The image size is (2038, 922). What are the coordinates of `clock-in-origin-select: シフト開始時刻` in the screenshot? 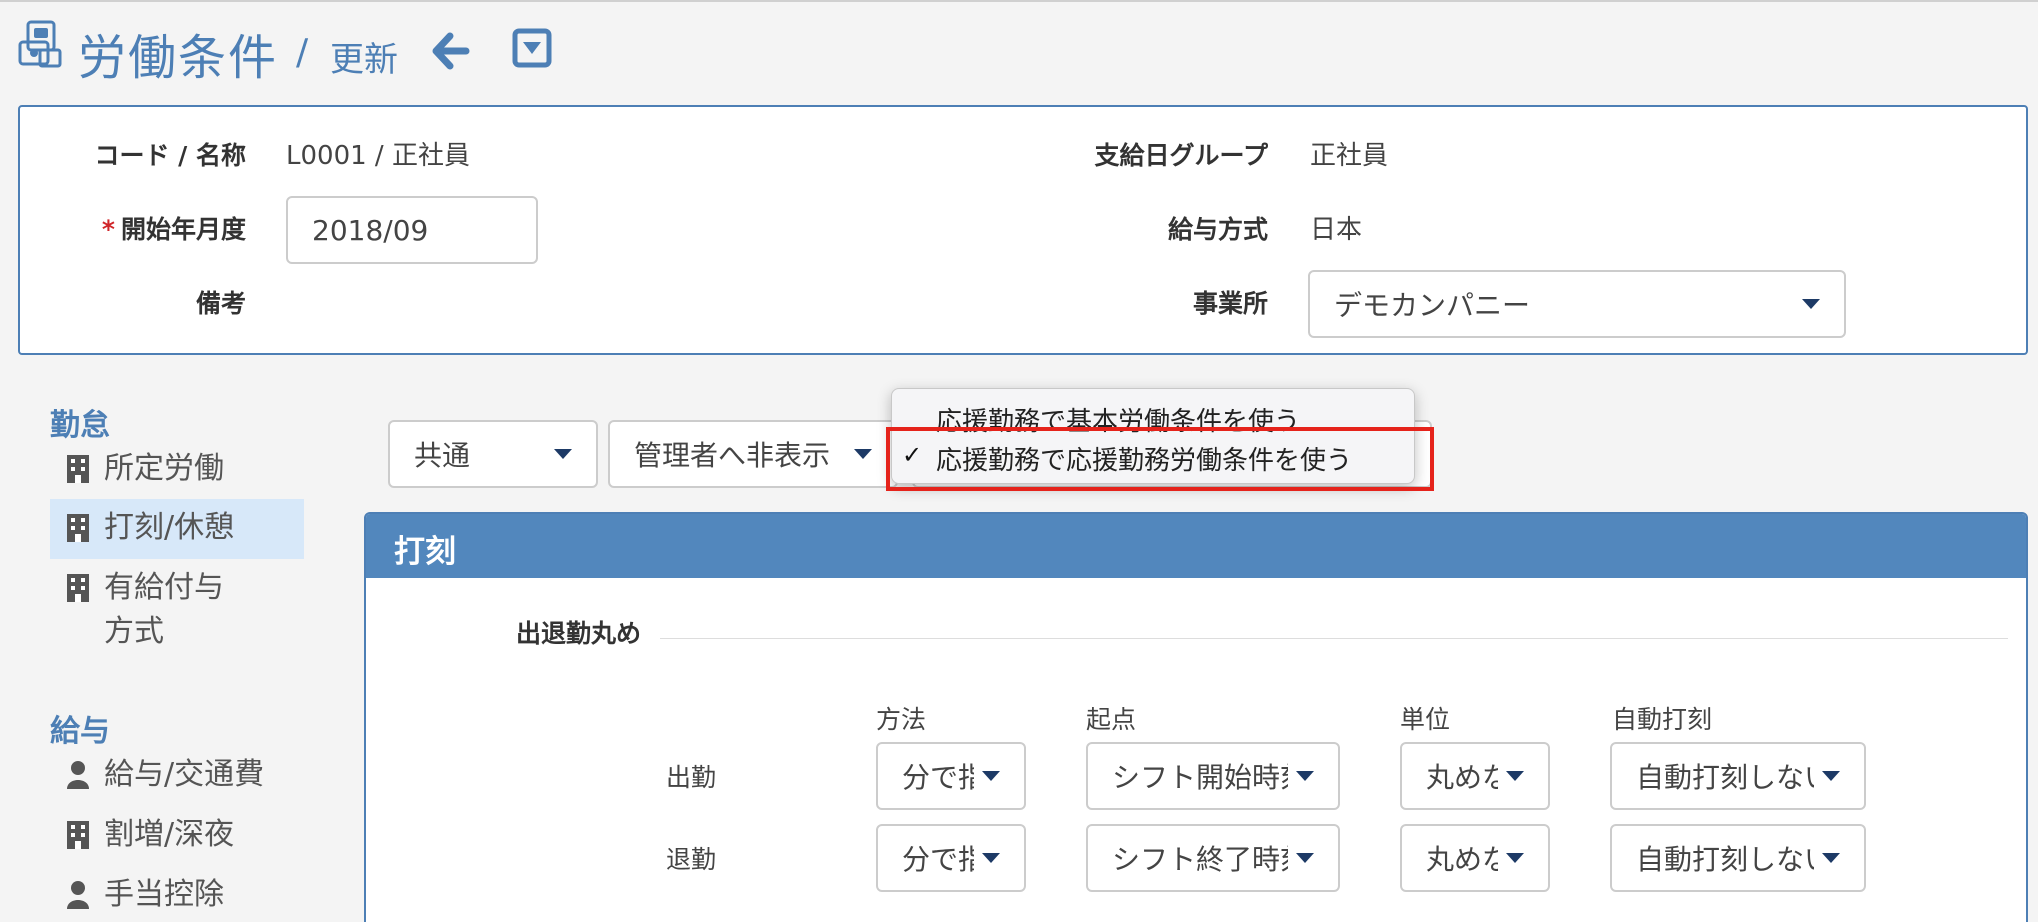 It's located at (1213, 776).